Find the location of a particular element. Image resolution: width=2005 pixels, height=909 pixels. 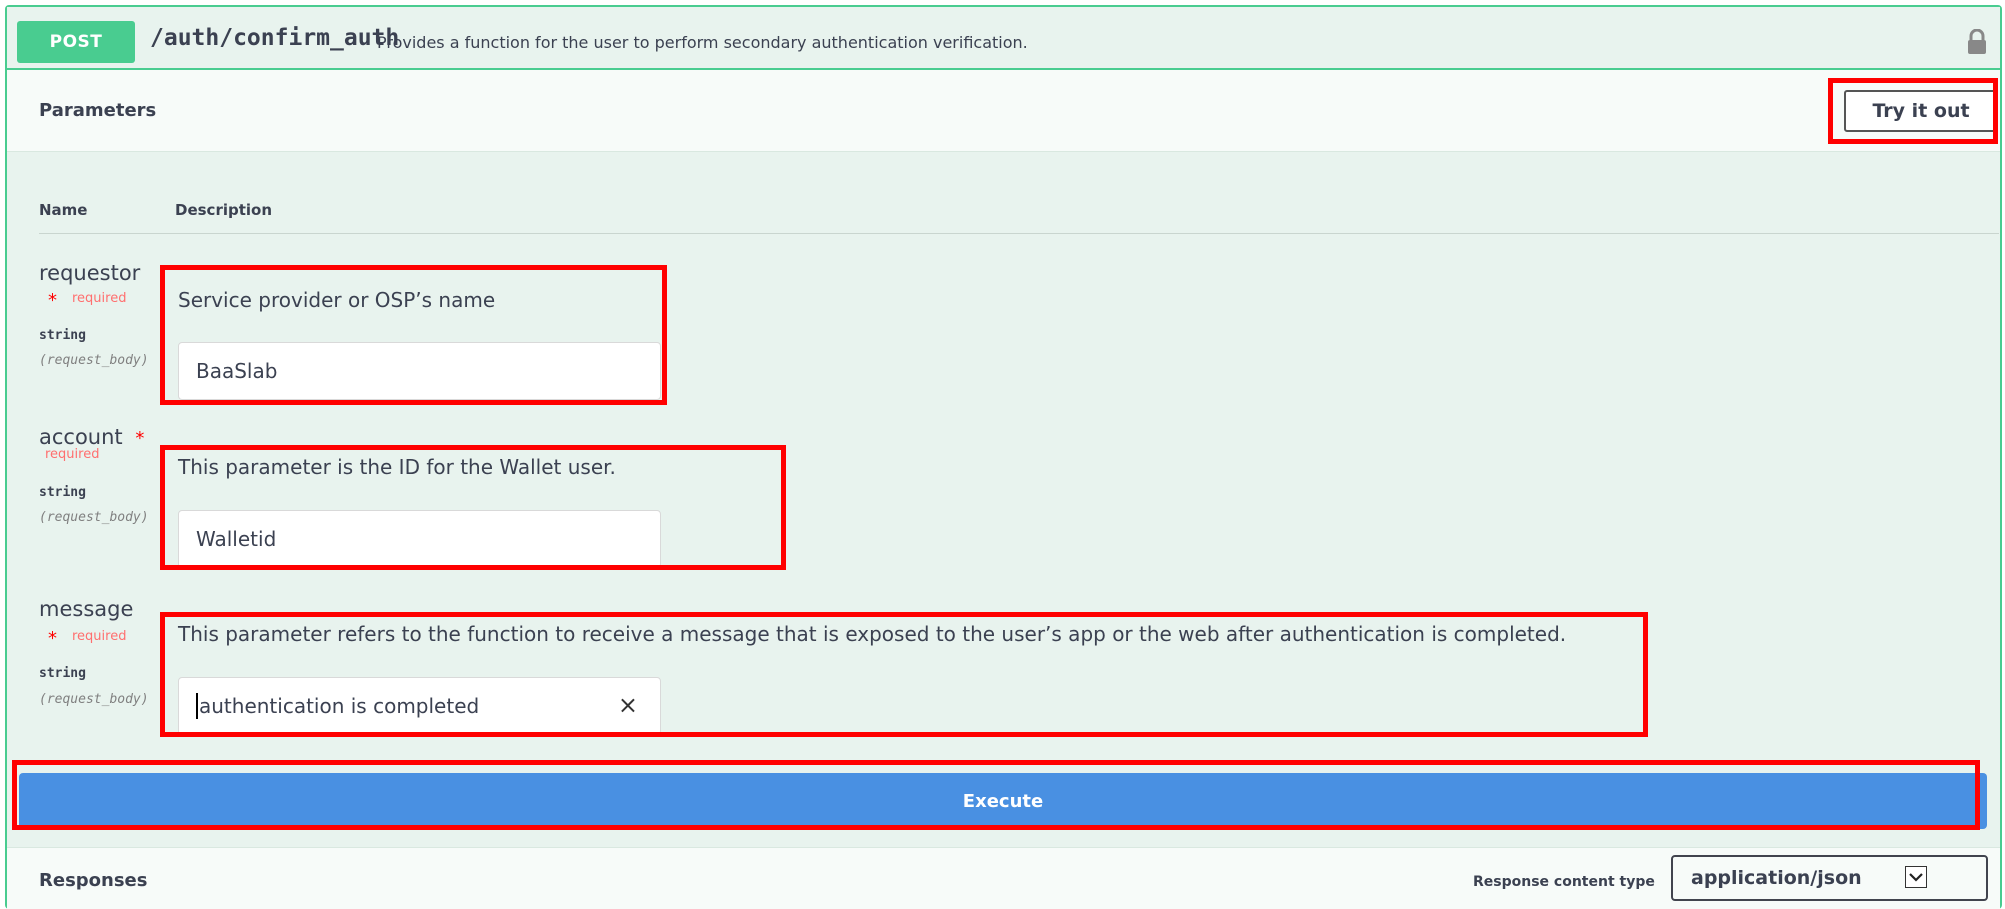

param-name-requestor: requestor is located at coordinates (90, 273).